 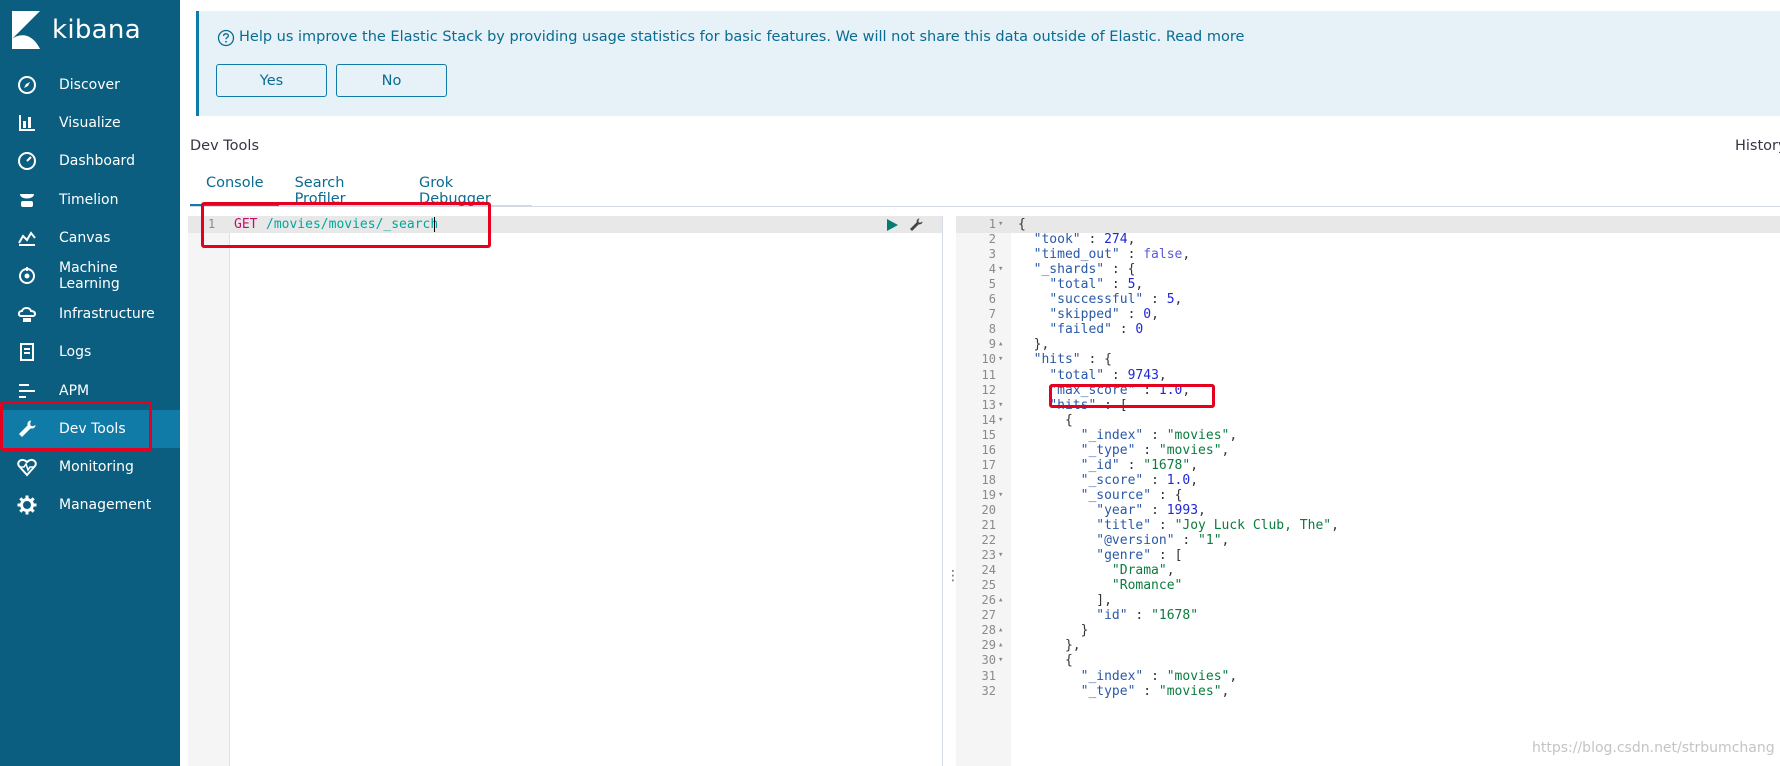 What do you see at coordinates (105, 505) in the screenshot?
I see `sidebar-item-label: Management` at bounding box center [105, 505].